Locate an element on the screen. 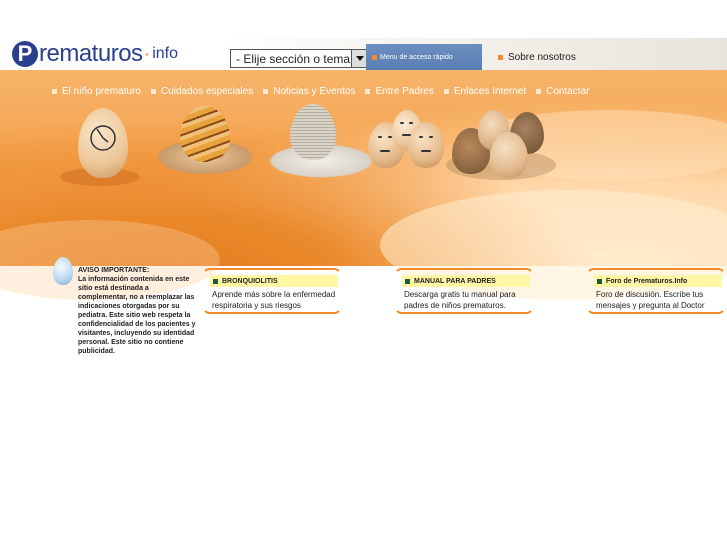 This screenshot has width=727, height=545. site-logo: P rematuros · info is located at coordinates (95, 54).